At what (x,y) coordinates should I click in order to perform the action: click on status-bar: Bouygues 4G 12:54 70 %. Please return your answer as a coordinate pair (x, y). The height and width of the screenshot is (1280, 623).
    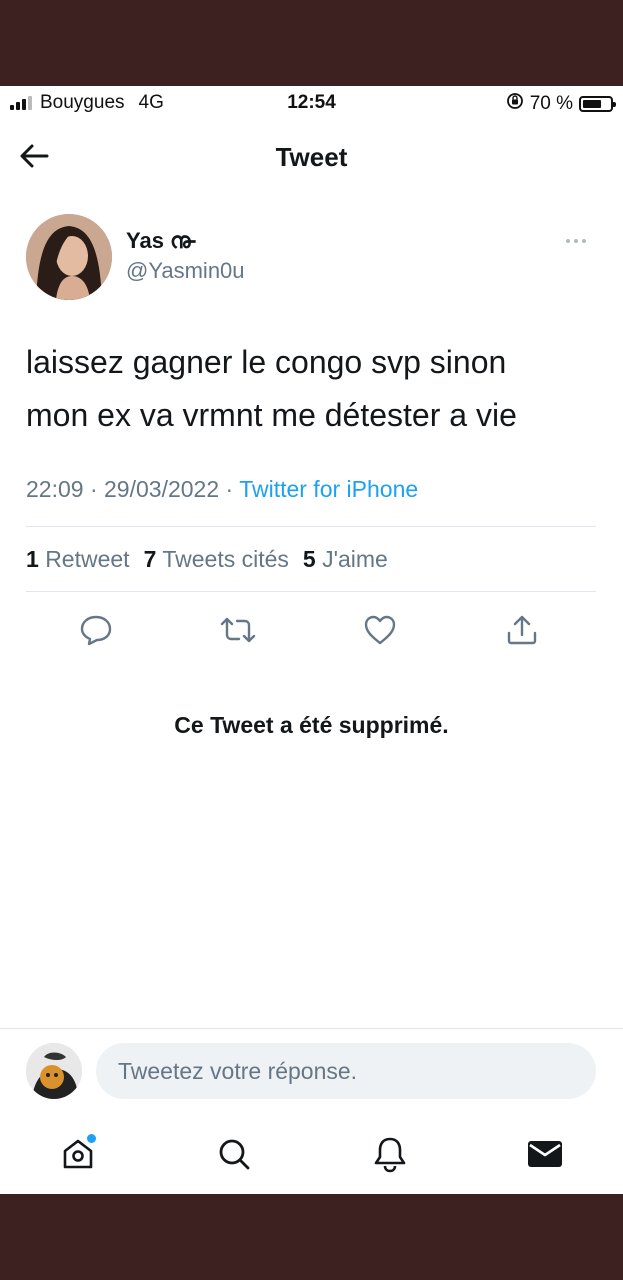
    Looking at the image, I should click on (311, 104).